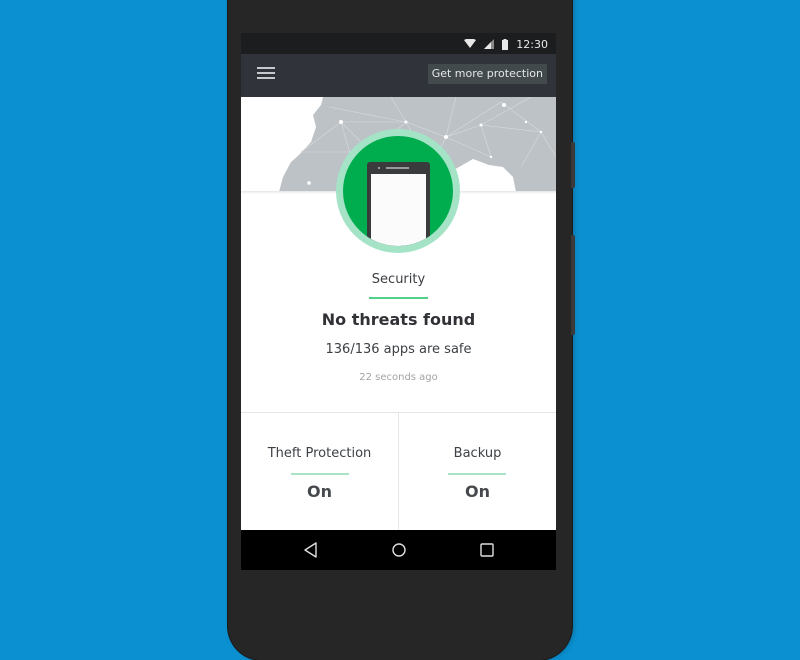  What do you see at coordinates (398, 75) in the screenshot?
I see `app-toolbar: Get more protection` at bounding box center [398, 75].